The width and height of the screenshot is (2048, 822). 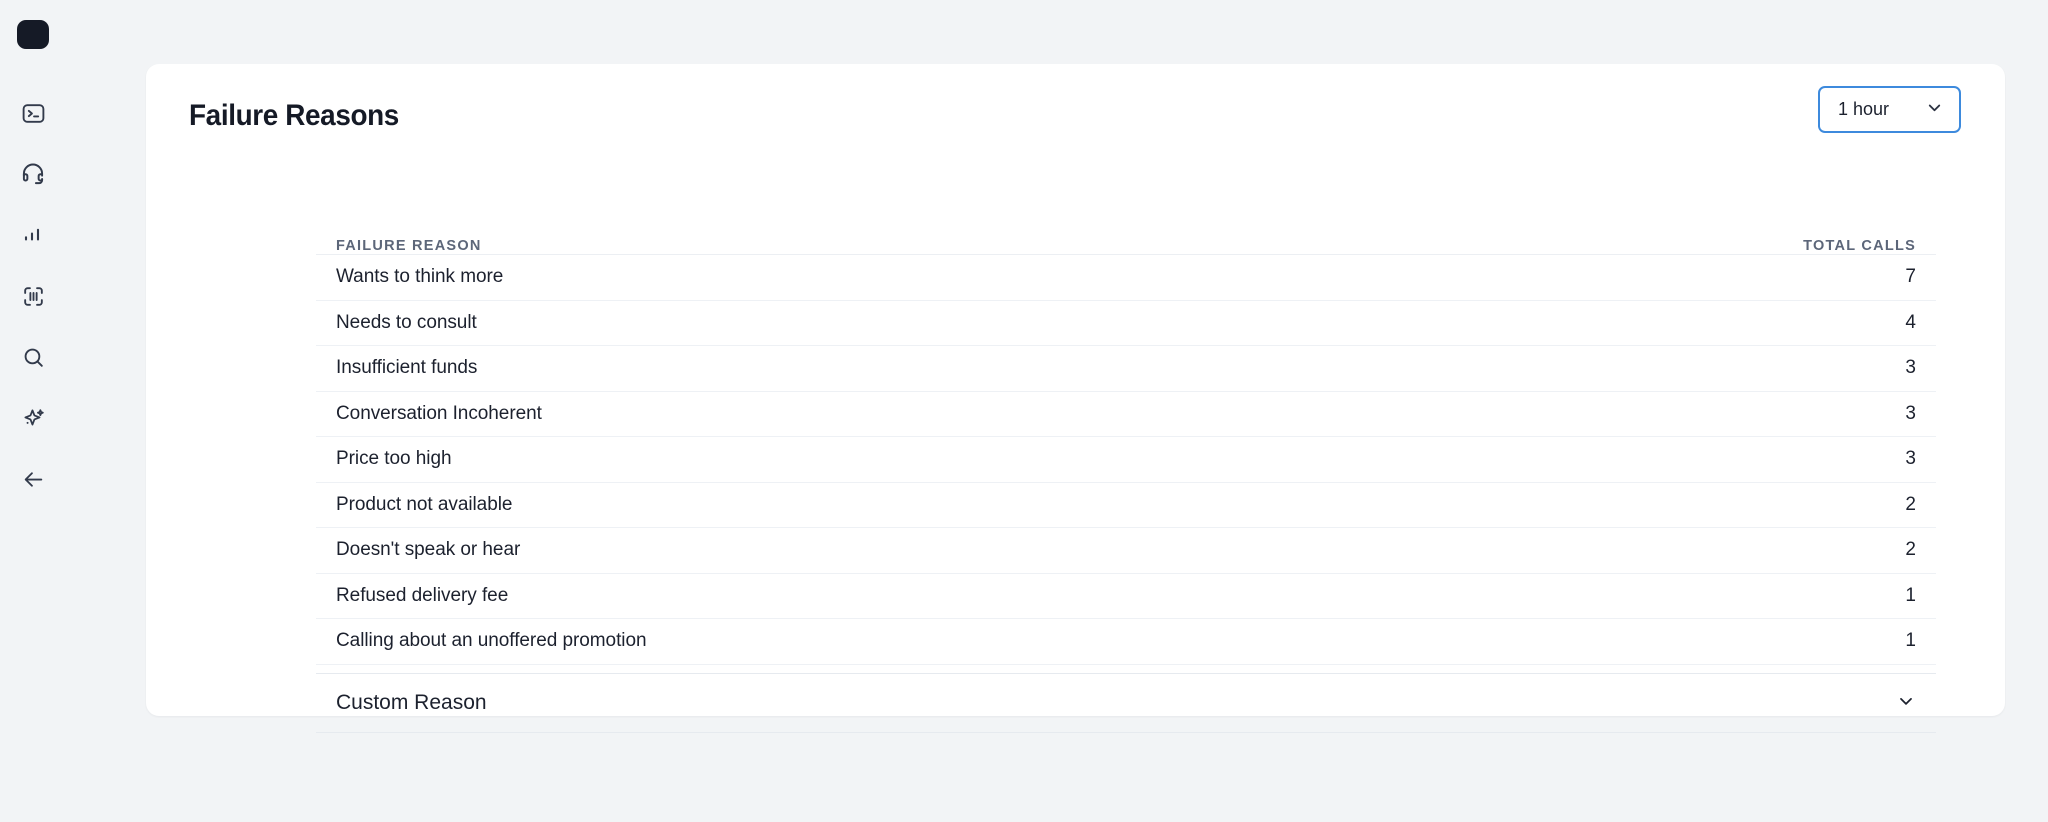 I want to click on sidebar-item-search, so click(x=33, y=357).